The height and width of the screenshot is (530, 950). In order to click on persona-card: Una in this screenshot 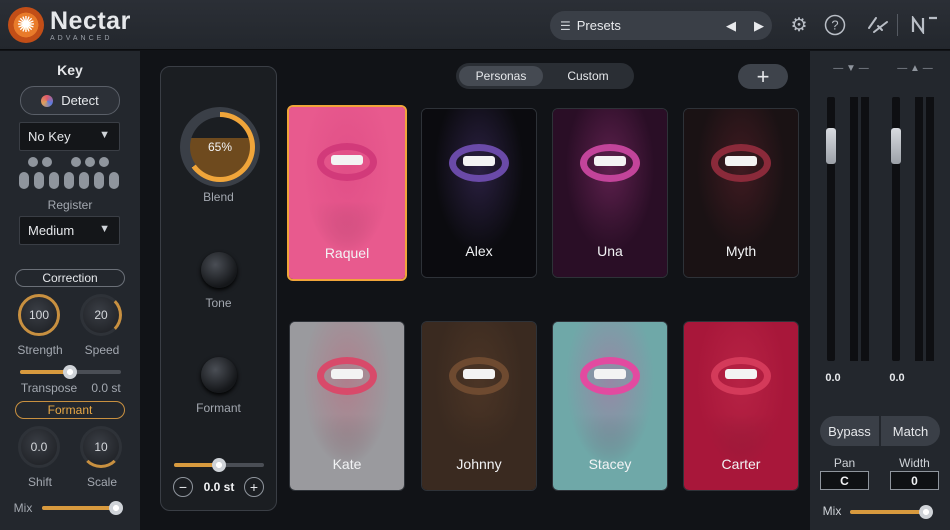, I will do `click(610, 193)`.